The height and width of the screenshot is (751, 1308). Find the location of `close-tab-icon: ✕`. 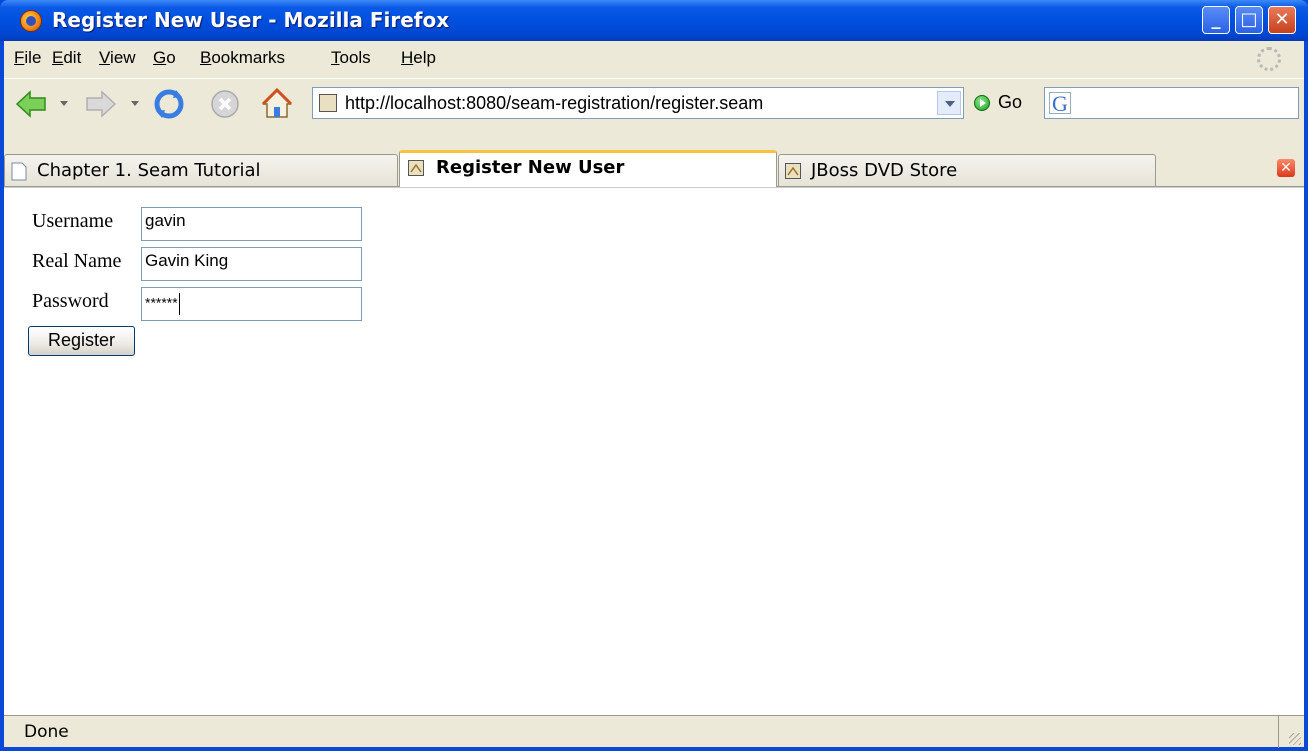

close-tab-icon: ✕ is located at coordinates (1286, 168).